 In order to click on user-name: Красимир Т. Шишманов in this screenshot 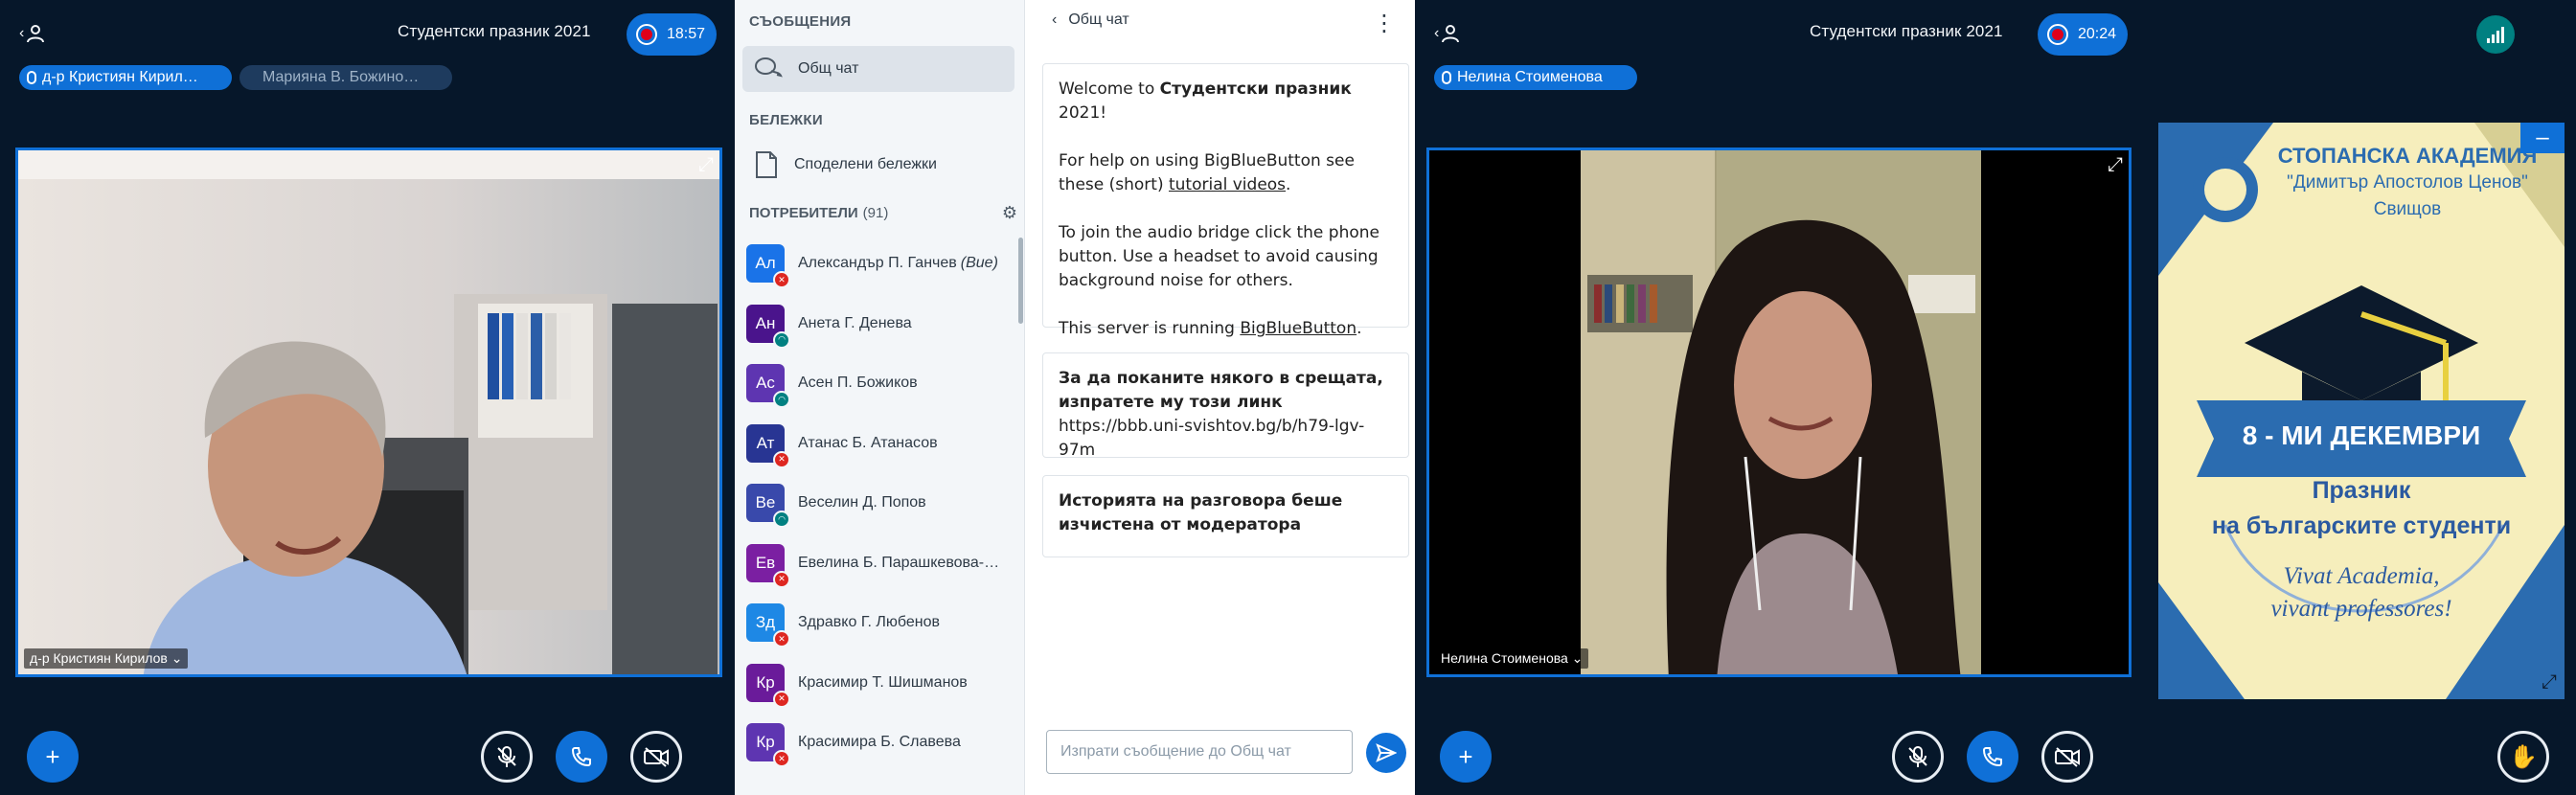, I will do `click(883, 683)`.